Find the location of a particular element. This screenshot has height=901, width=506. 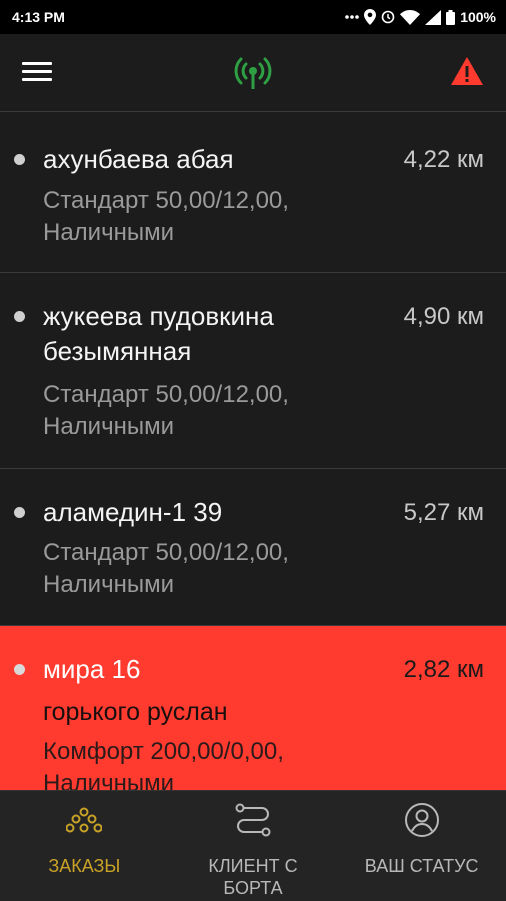

more-dots-icon is located at coordinates (352, 17).